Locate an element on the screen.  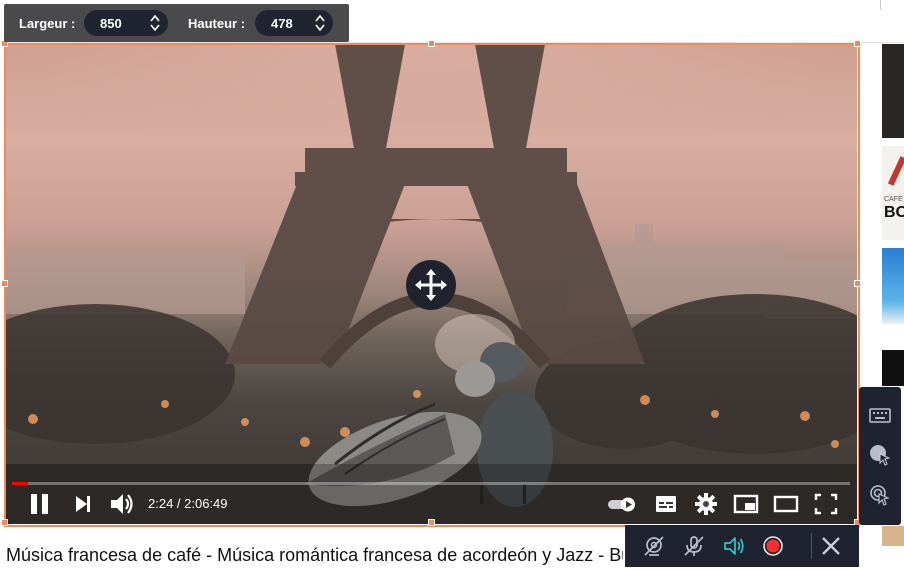
click-effect-icon is located at coordinates (880, 495).